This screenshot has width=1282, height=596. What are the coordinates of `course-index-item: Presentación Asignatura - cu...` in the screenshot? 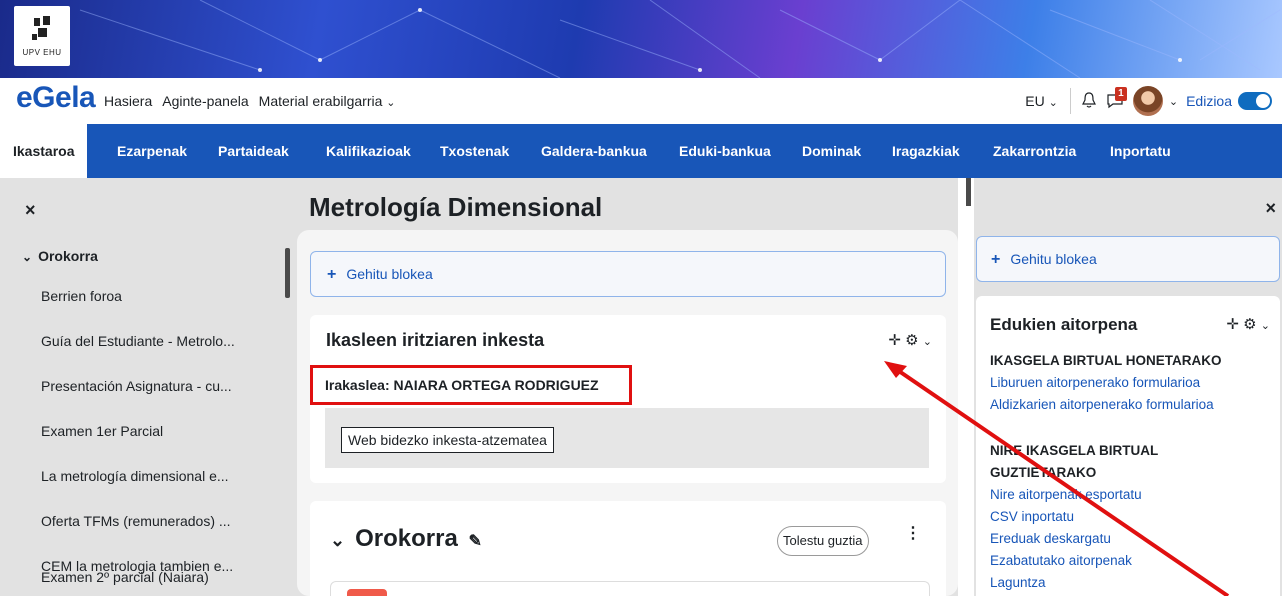 It's located at (136, 386).